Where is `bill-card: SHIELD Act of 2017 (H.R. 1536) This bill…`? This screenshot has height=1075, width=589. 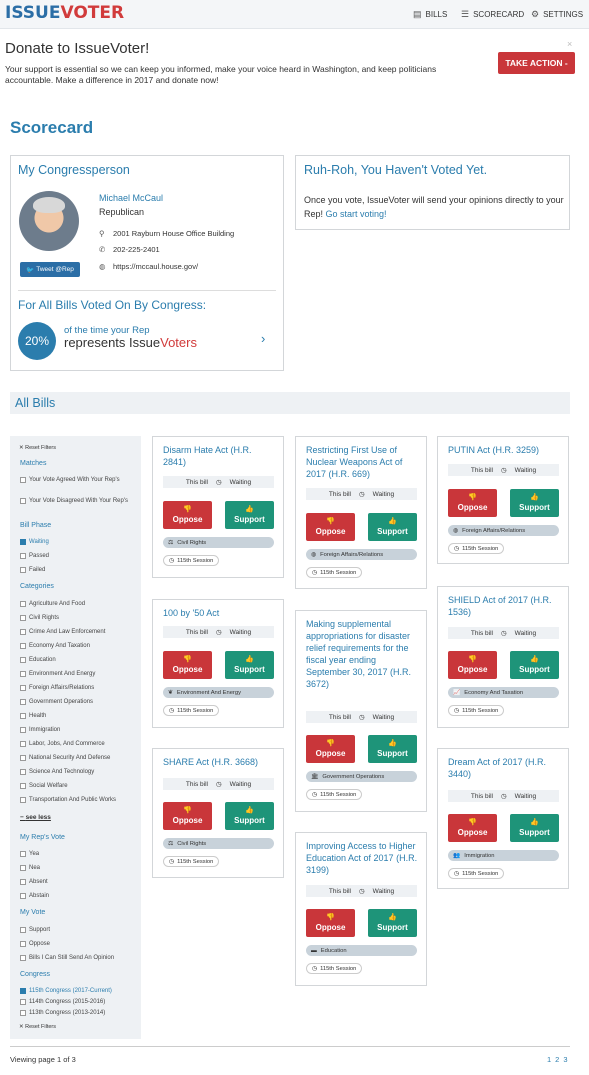
bill-card: SHIELD Act of 2017 (H.R. 1536) This bill… is located at coordinates (503, 657).